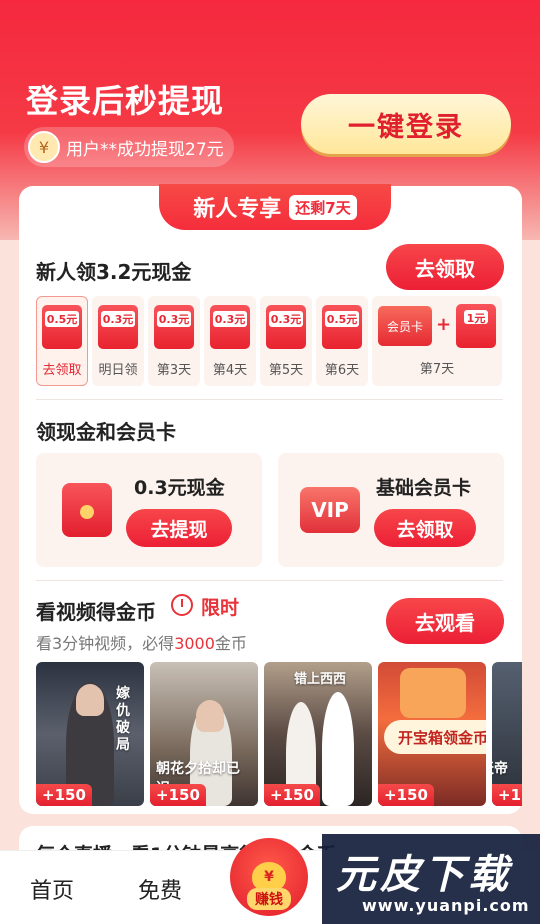 The image size is (540, 924). Describe the element at coordinates (145, 149) in the screenshot. I see `ticker-text: 用户**成功提现27元` at that location.